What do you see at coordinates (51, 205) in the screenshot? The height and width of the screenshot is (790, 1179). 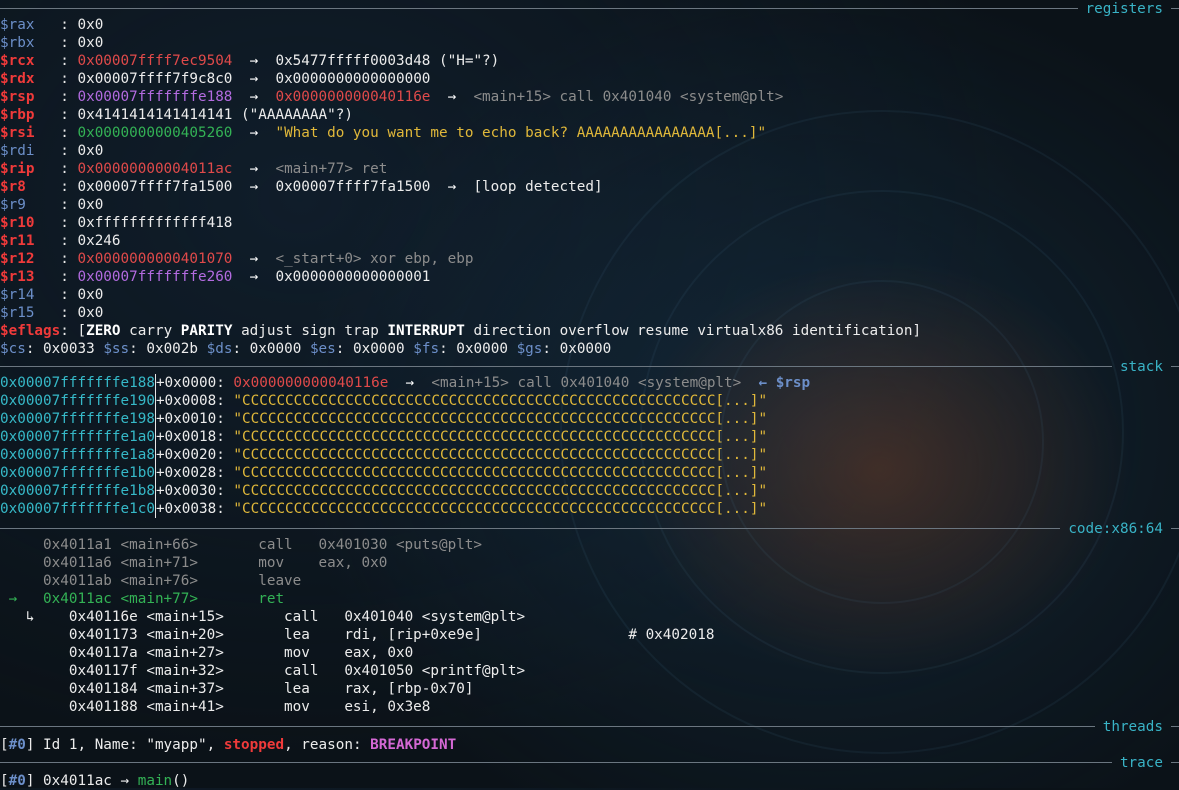 I see `register-row-r9: $r9 : 0x0` at bounding box center [51, 205].